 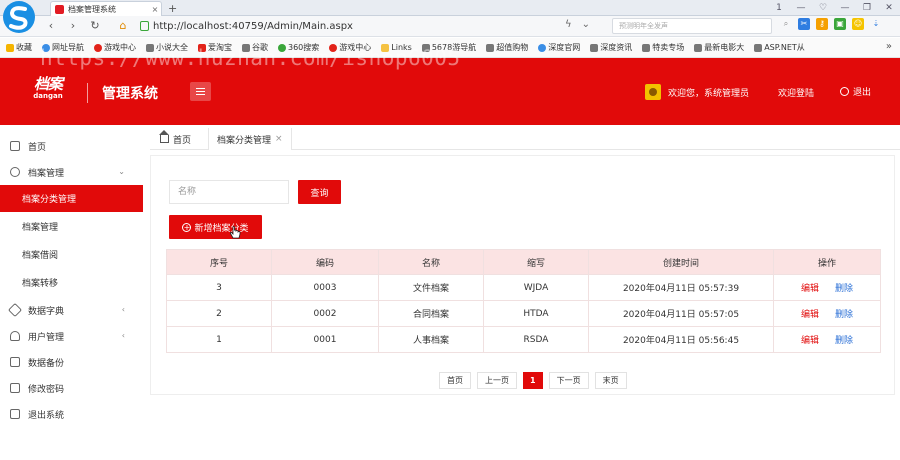 What do you see at coordinates (15, 388) in the screenshot?
I see `book-icon` at bounding box center [15, 388].